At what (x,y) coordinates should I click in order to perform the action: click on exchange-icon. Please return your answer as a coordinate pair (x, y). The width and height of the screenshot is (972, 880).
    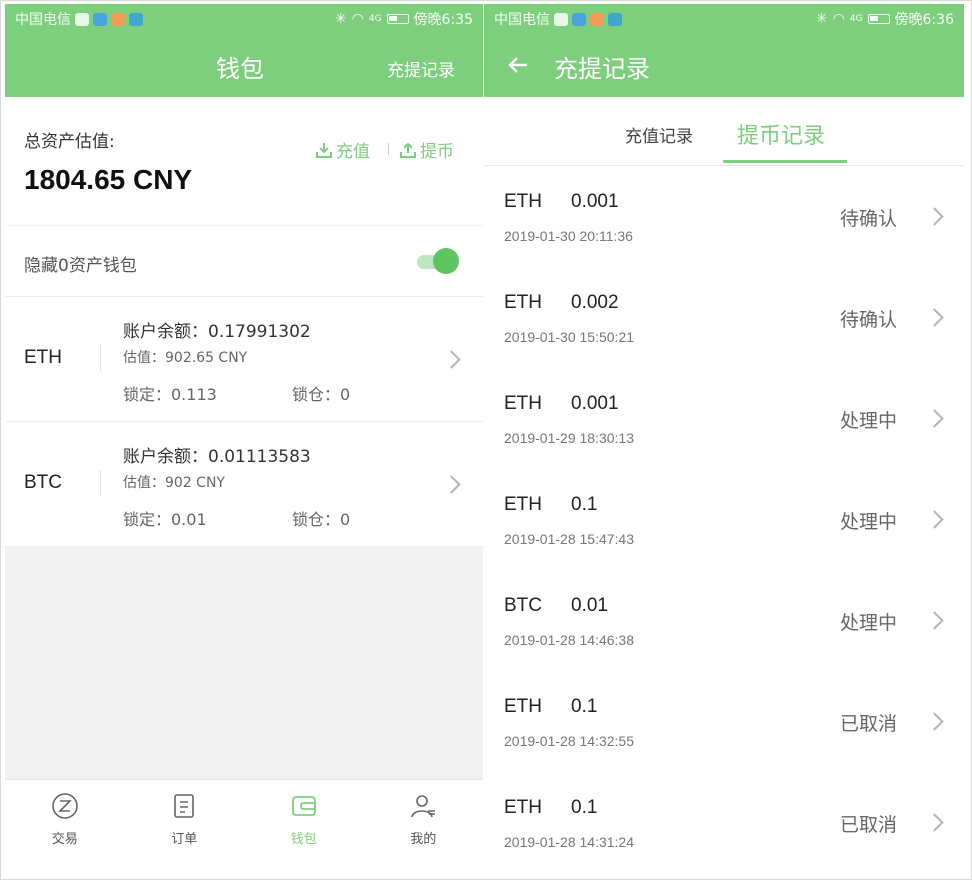
    Looking at the image, I should click on (64, 806).